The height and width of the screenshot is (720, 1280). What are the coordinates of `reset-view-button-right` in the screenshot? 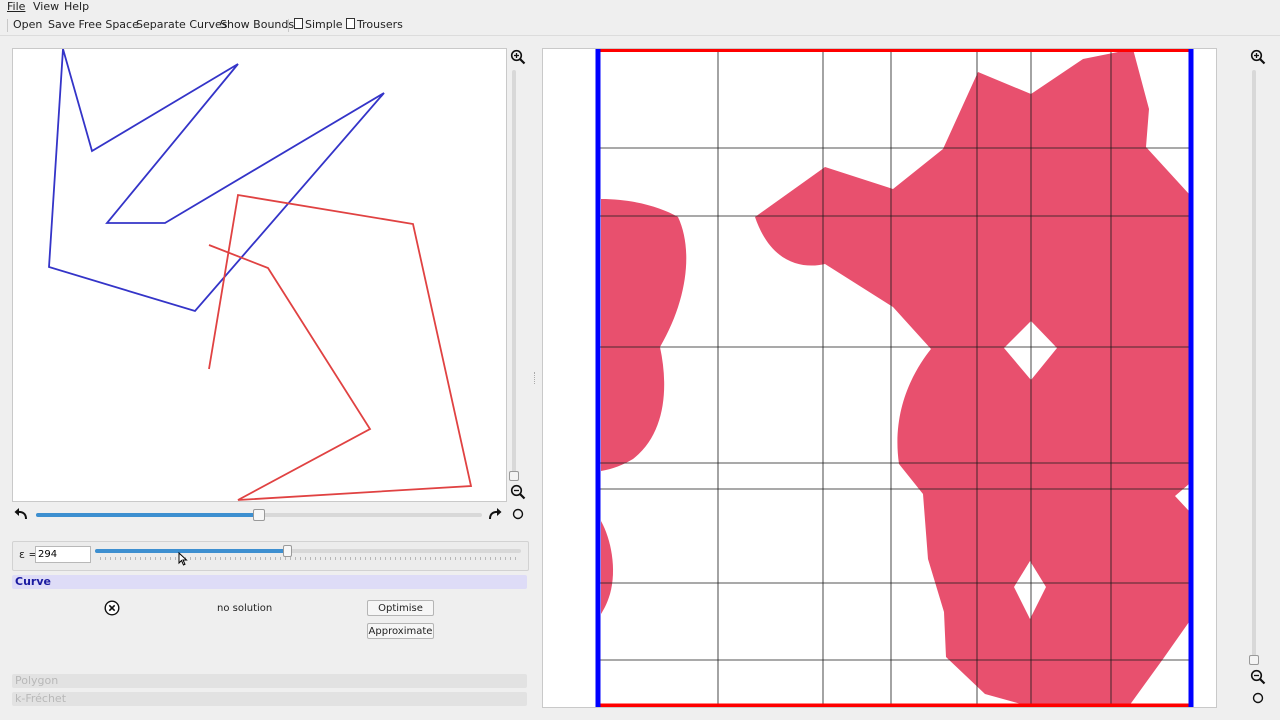 It's located at (1258, 698).